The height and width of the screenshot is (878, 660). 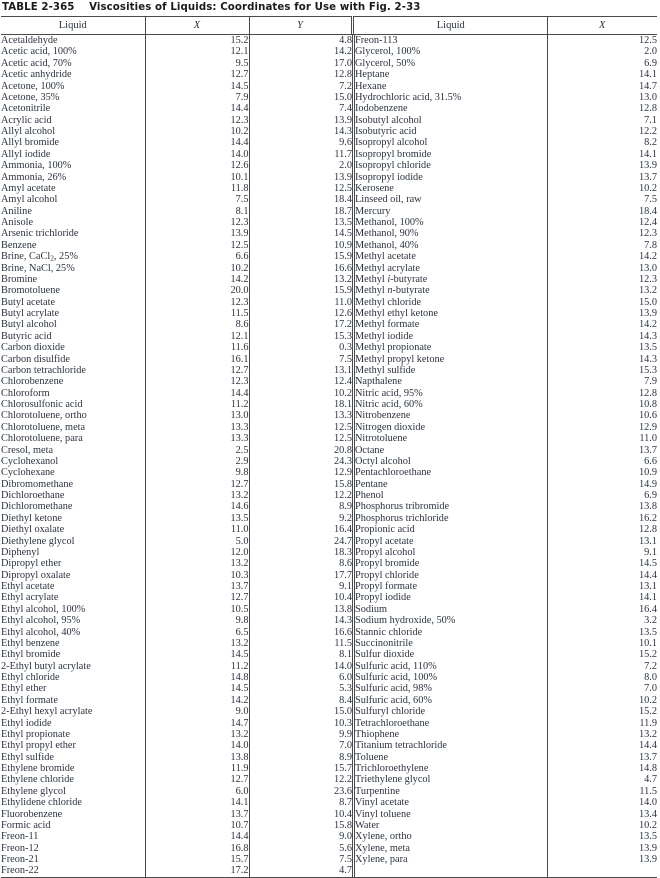 I want to click on table-row: Diethylene glycol 5.0 24.7, so click(x=176, y=541).